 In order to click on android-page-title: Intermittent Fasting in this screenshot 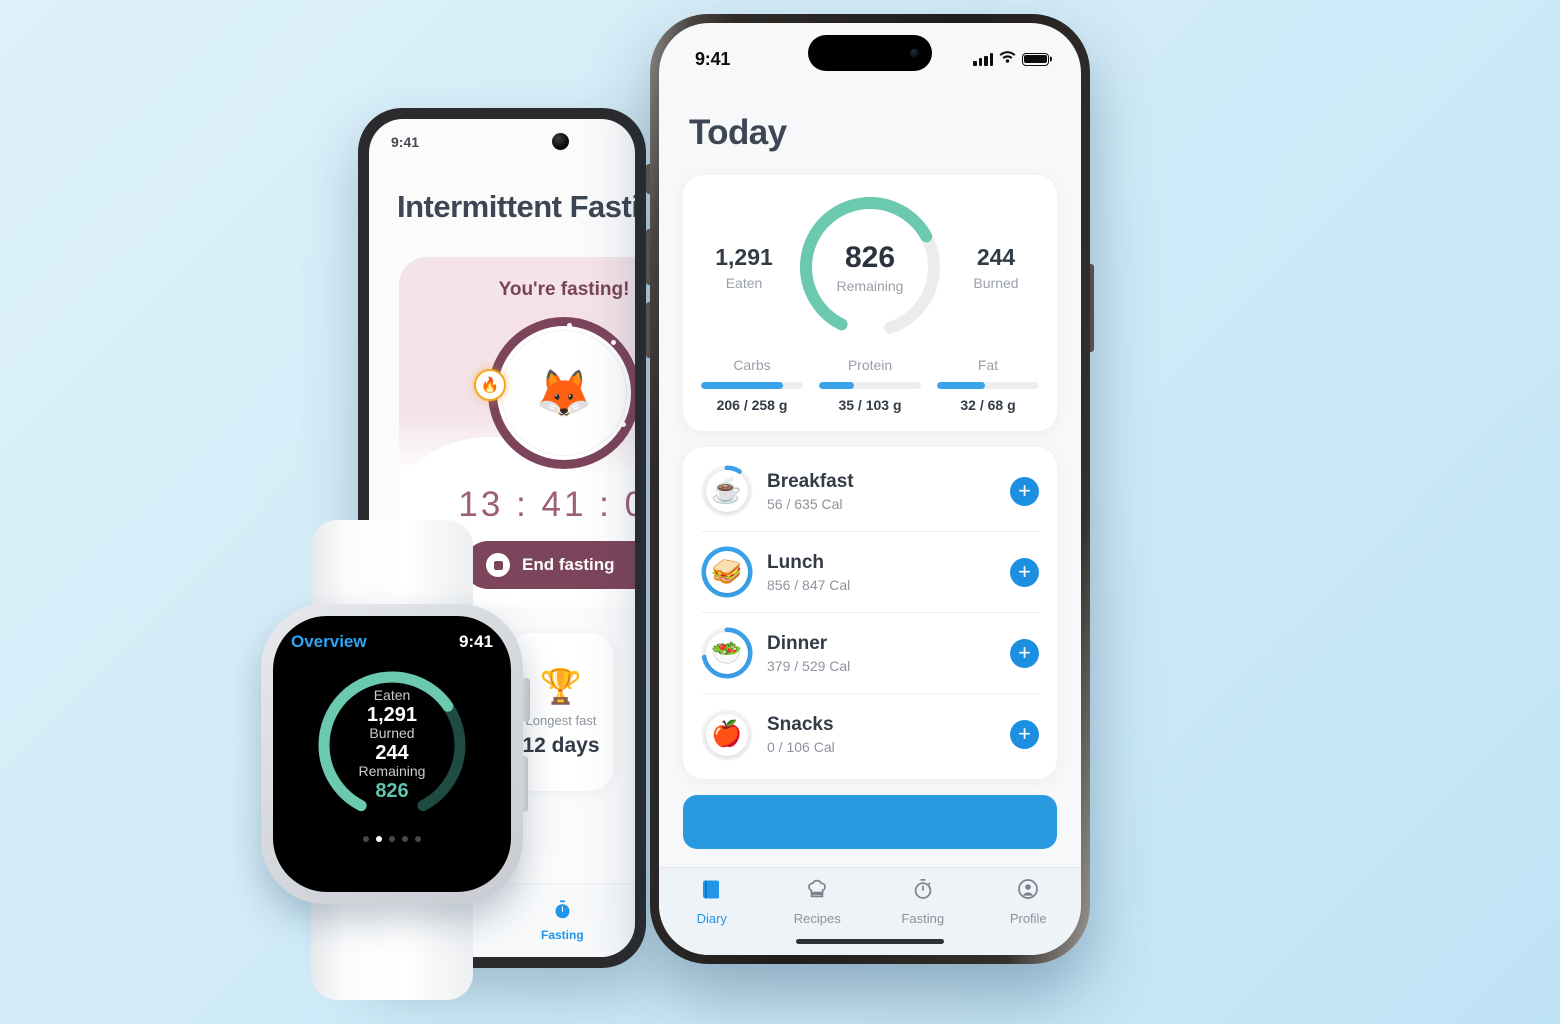, I will do `click(516, 206)`.